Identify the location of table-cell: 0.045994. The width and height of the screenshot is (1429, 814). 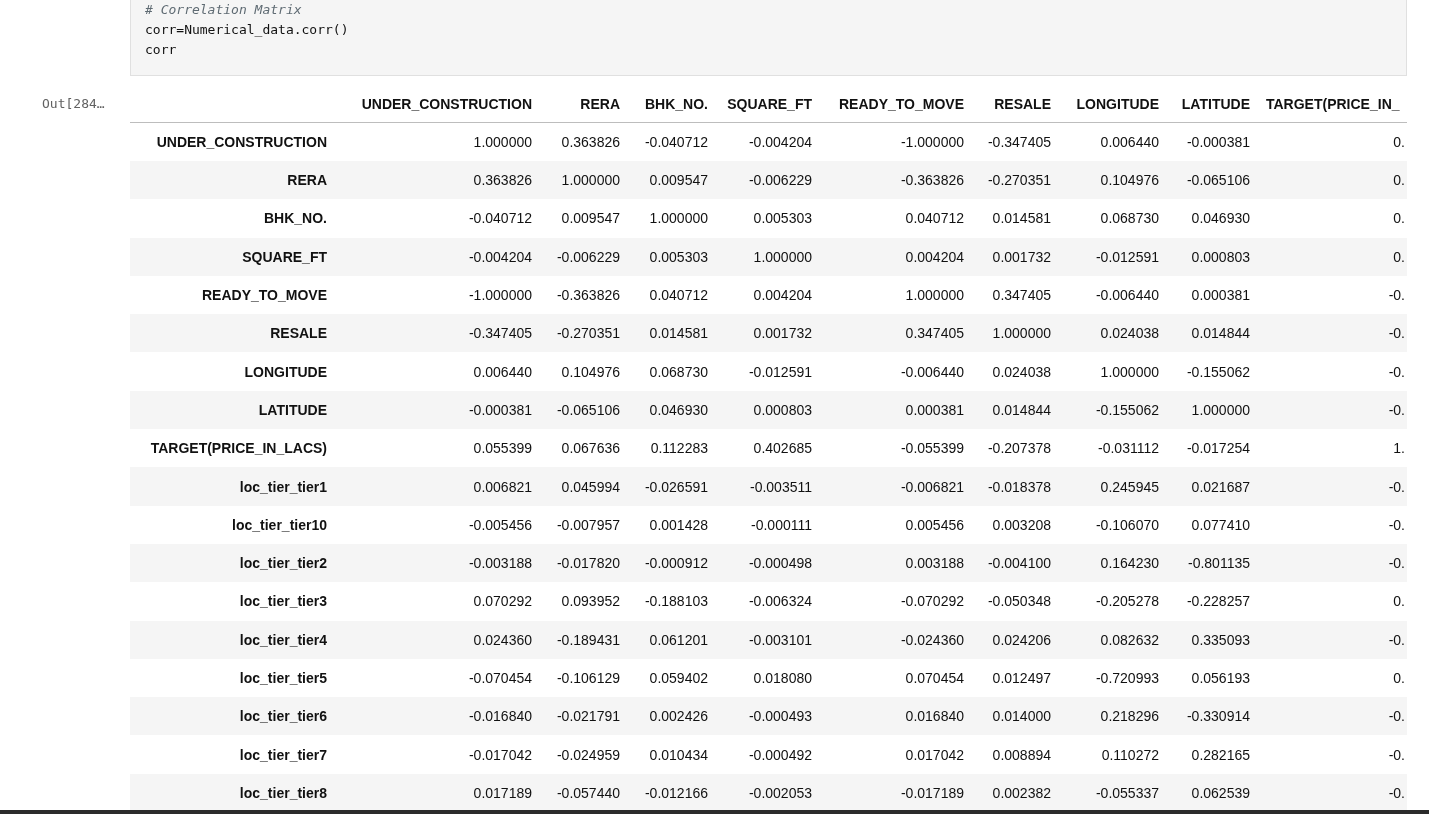
(584, 486).